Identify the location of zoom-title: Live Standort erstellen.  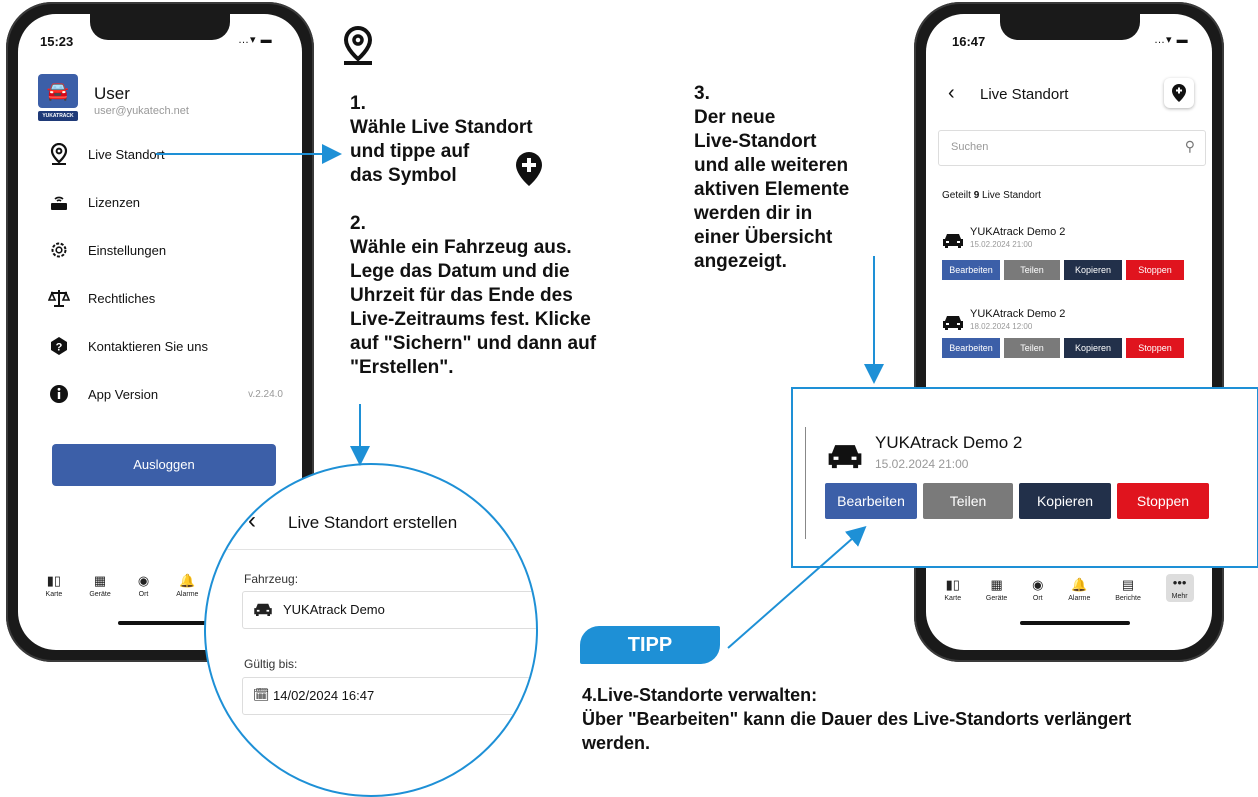
(373, 522).